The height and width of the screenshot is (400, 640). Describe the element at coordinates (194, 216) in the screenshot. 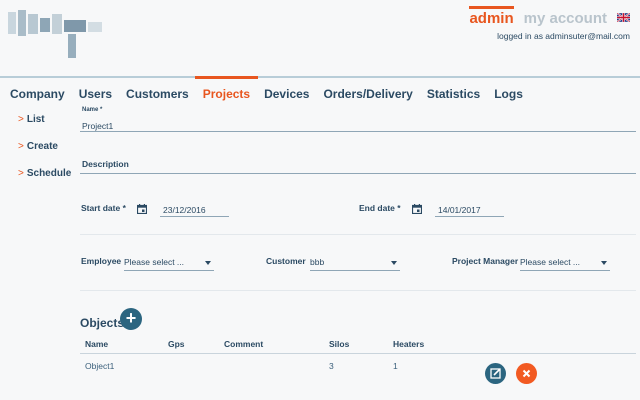

I see `start-date-underline` at that location.